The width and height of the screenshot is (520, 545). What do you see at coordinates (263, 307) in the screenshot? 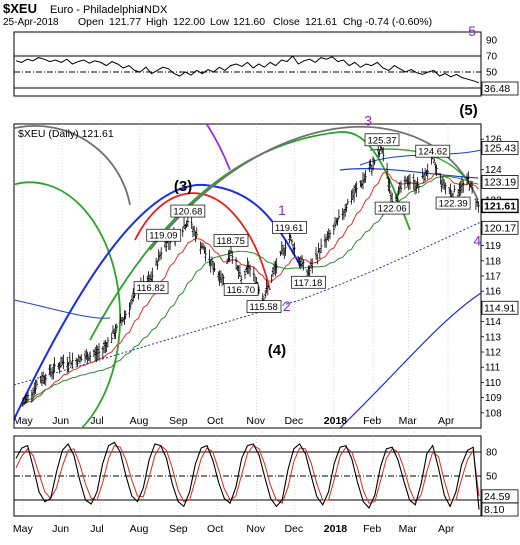
I see `price-annotation-label: 115.58` at bounding box center [263, 307].